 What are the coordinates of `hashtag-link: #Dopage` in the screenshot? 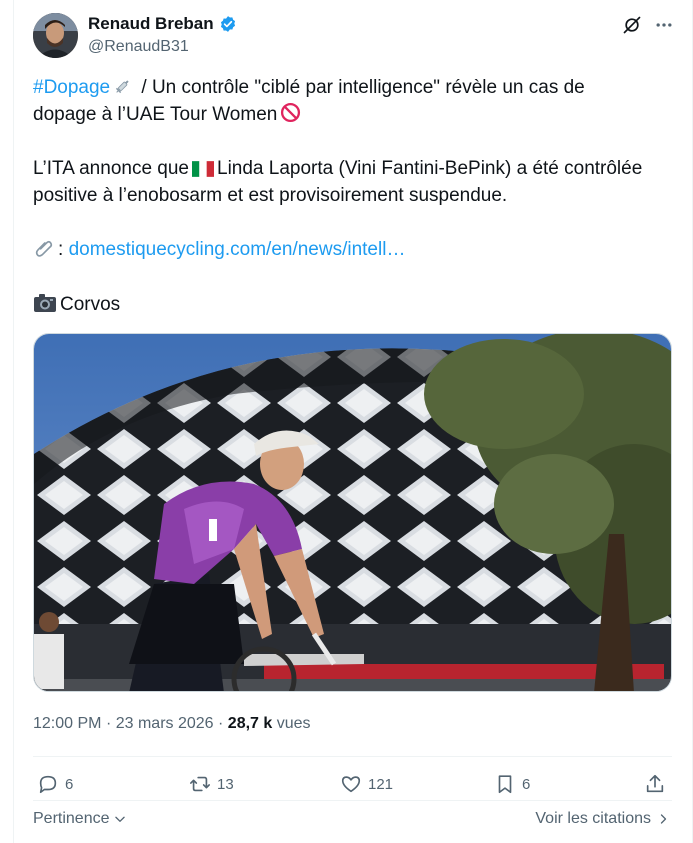 It's located at (71, 87).